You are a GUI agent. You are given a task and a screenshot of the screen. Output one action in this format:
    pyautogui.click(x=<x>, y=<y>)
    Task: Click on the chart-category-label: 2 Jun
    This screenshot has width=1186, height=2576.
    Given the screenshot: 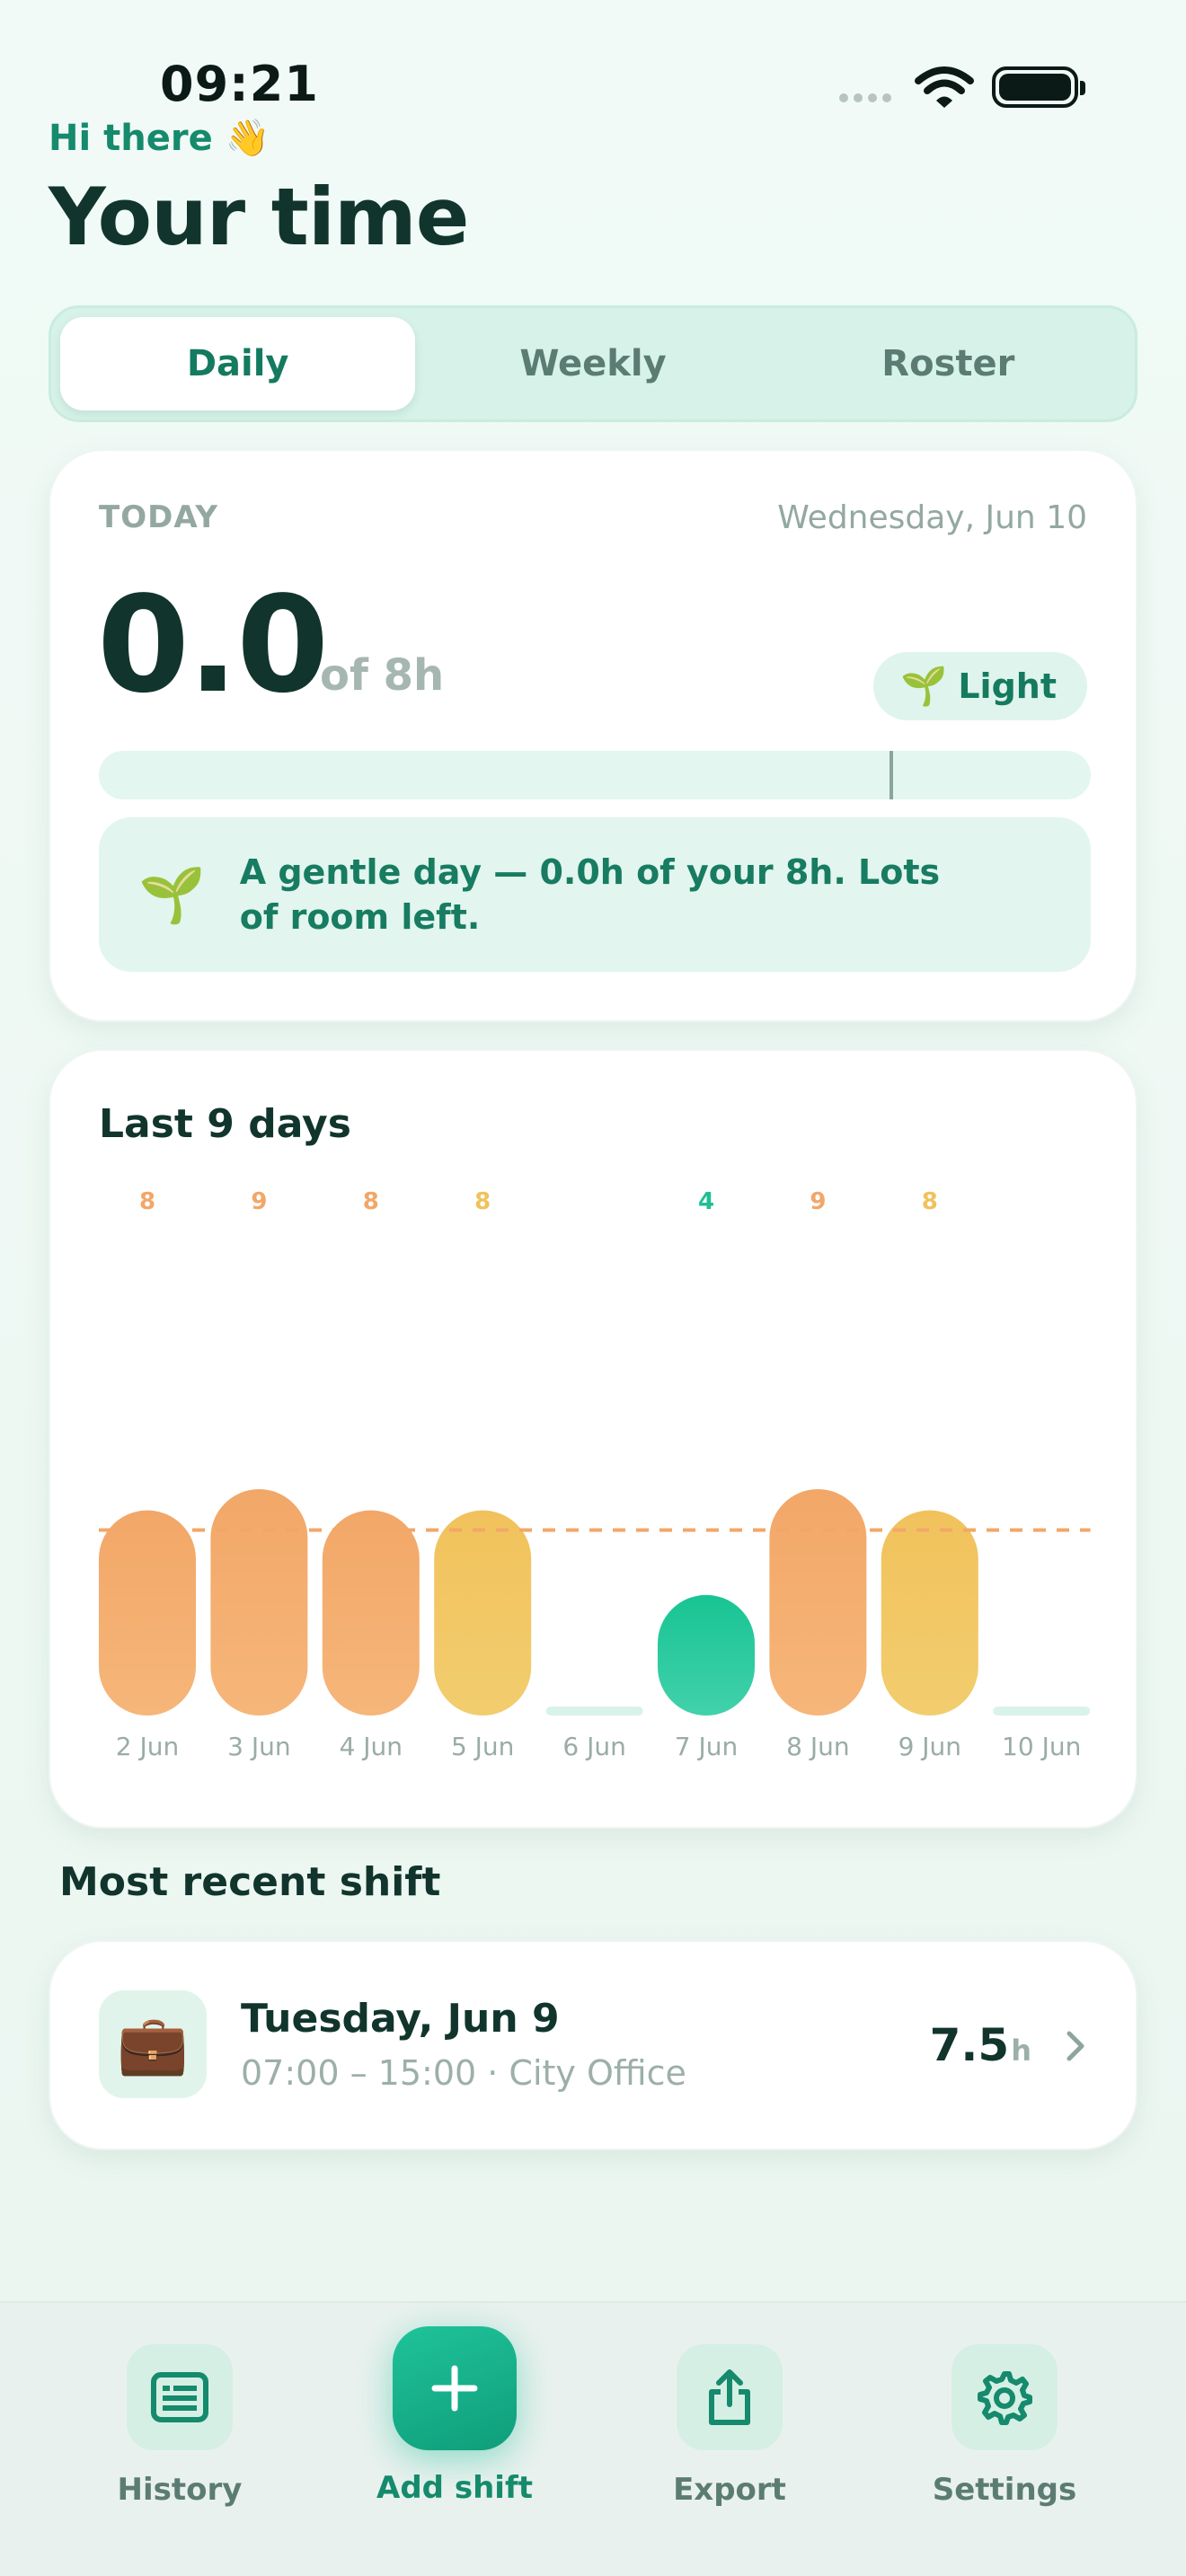 What is the action you would take?
    pyautogui.click(x=147, y=1746)
    